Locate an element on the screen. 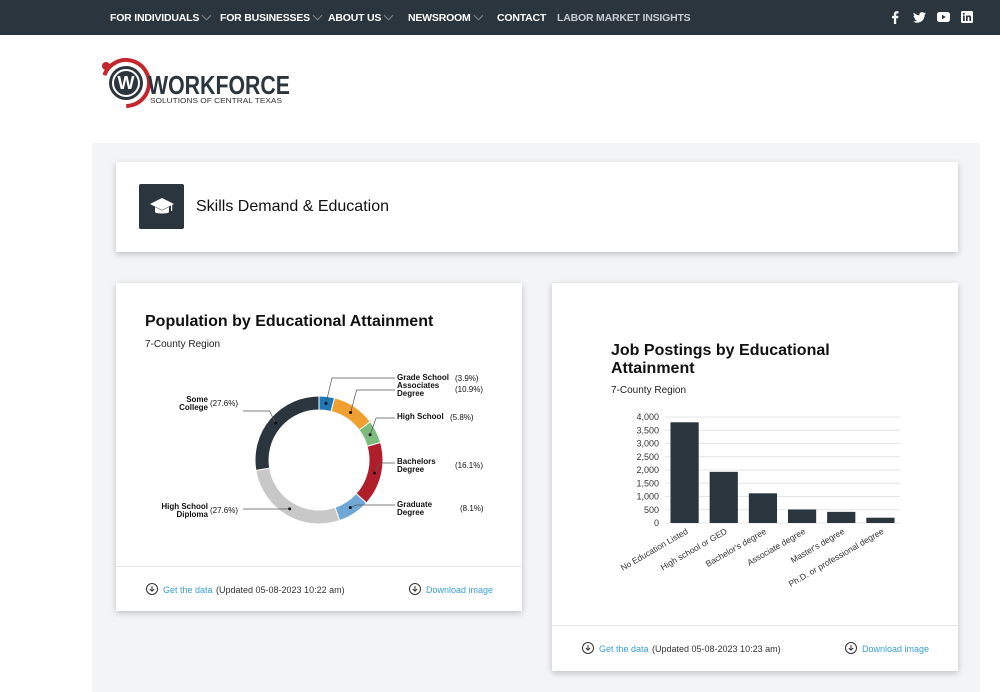  nav-for-individuals: FOR INDIVIDUALS is located at coordinates (161, 17).